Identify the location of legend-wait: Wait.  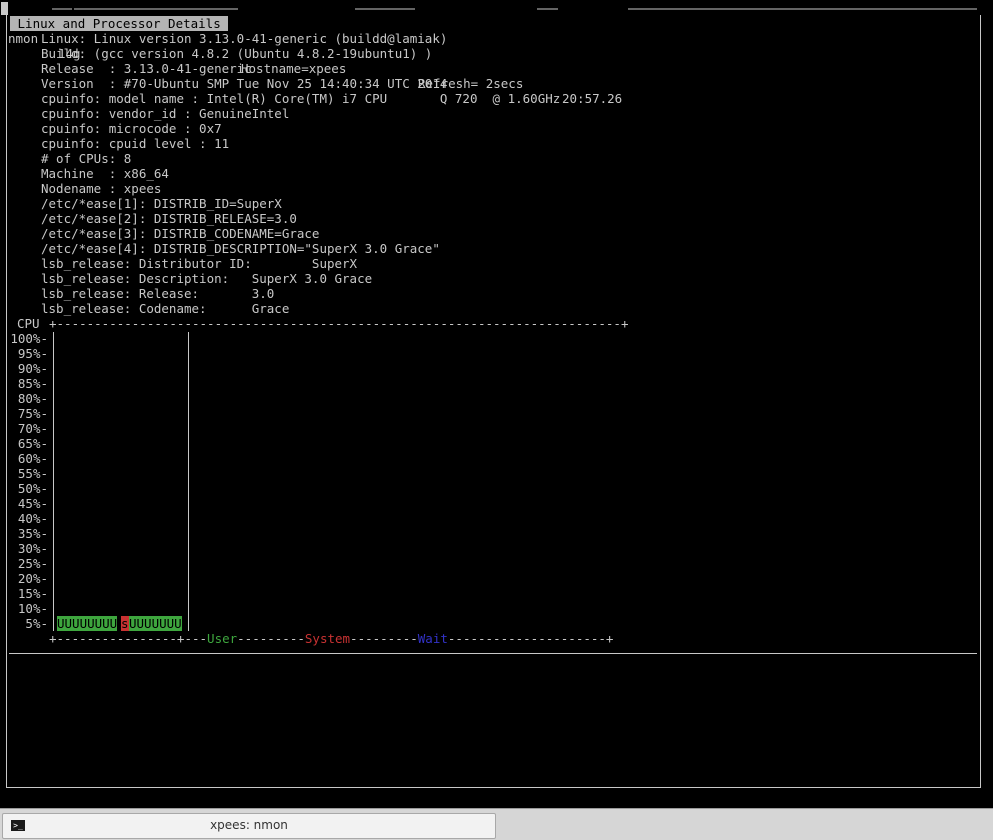
(432, 638).